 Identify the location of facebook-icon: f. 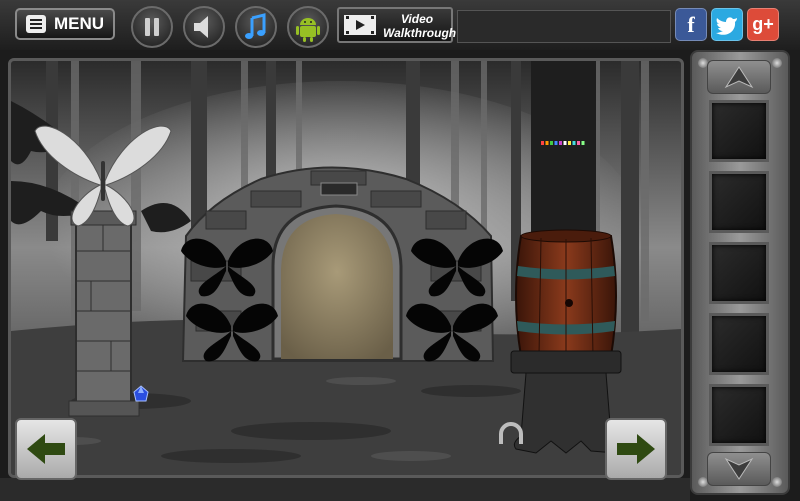
(691, 24).